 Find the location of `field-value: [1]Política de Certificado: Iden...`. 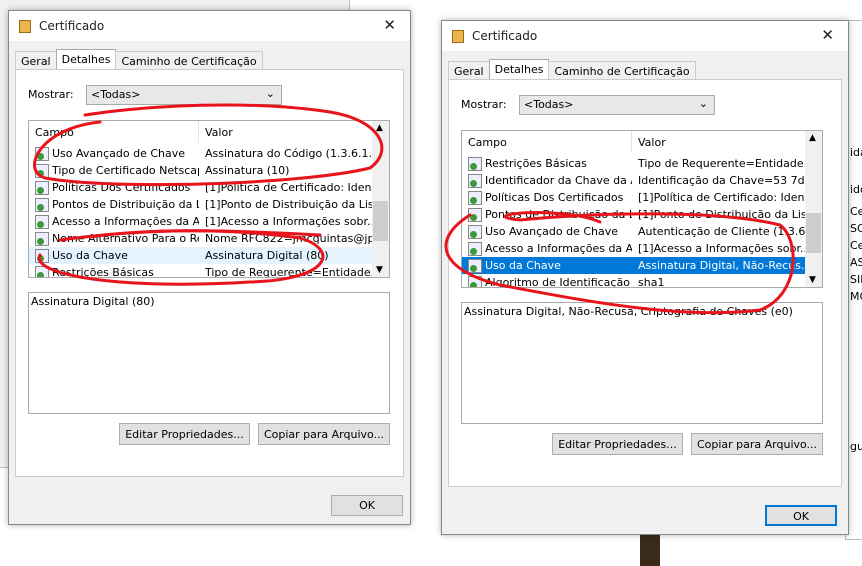

field-value: [1]Política de Certificado: Iden... is located at coordinates (722, 197).